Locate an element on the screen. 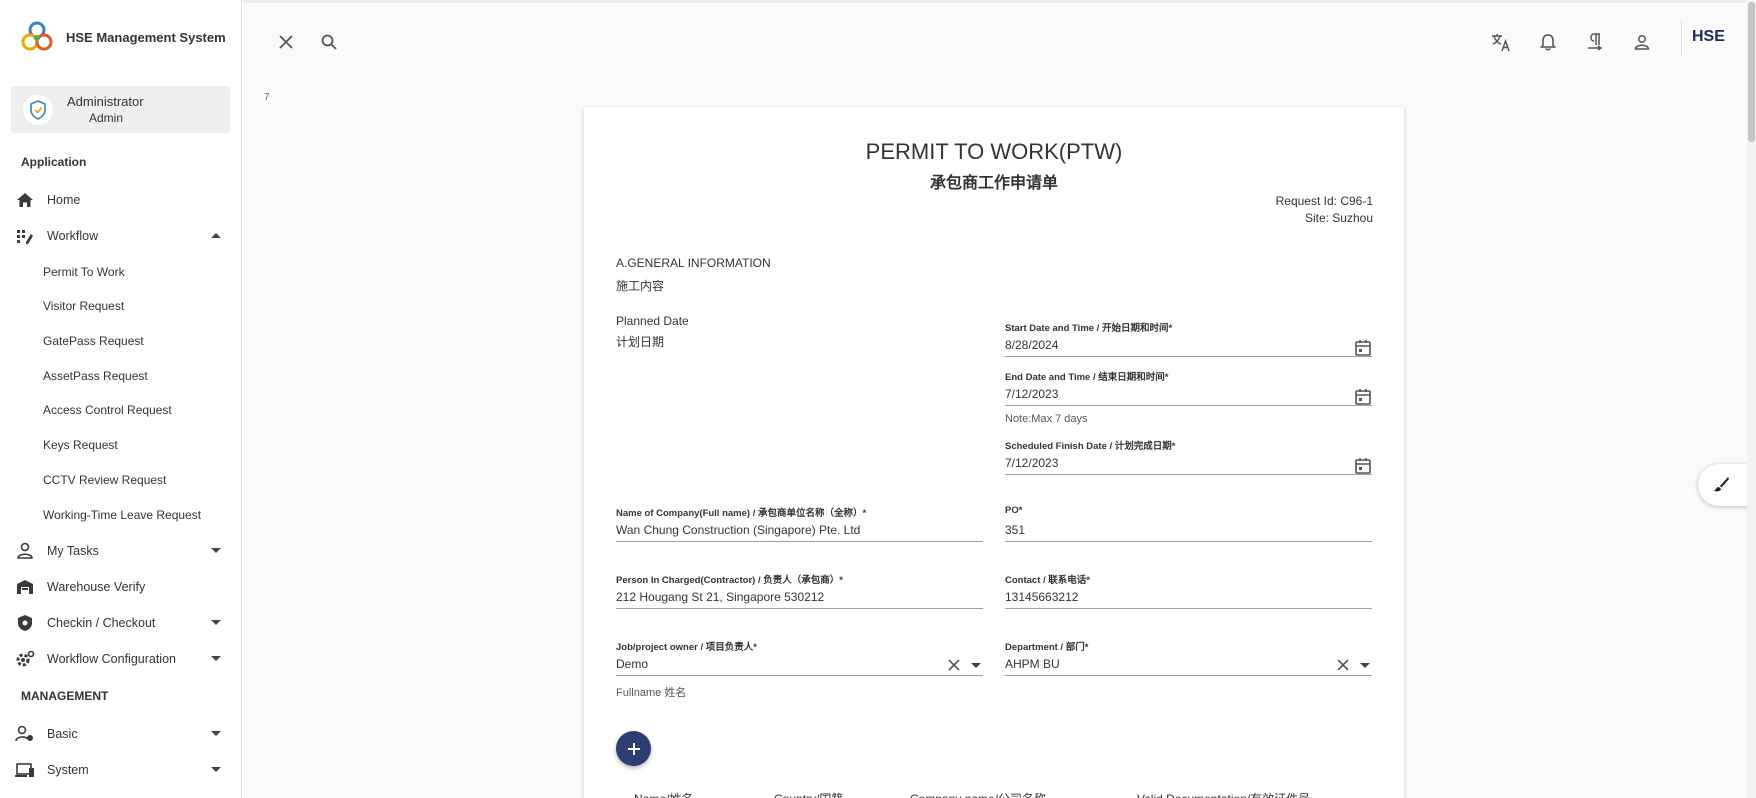 Image resolution: width=1756 pixels, height=798 pixels. po-field: PO* 351 is located at coordinates (1188, 523).